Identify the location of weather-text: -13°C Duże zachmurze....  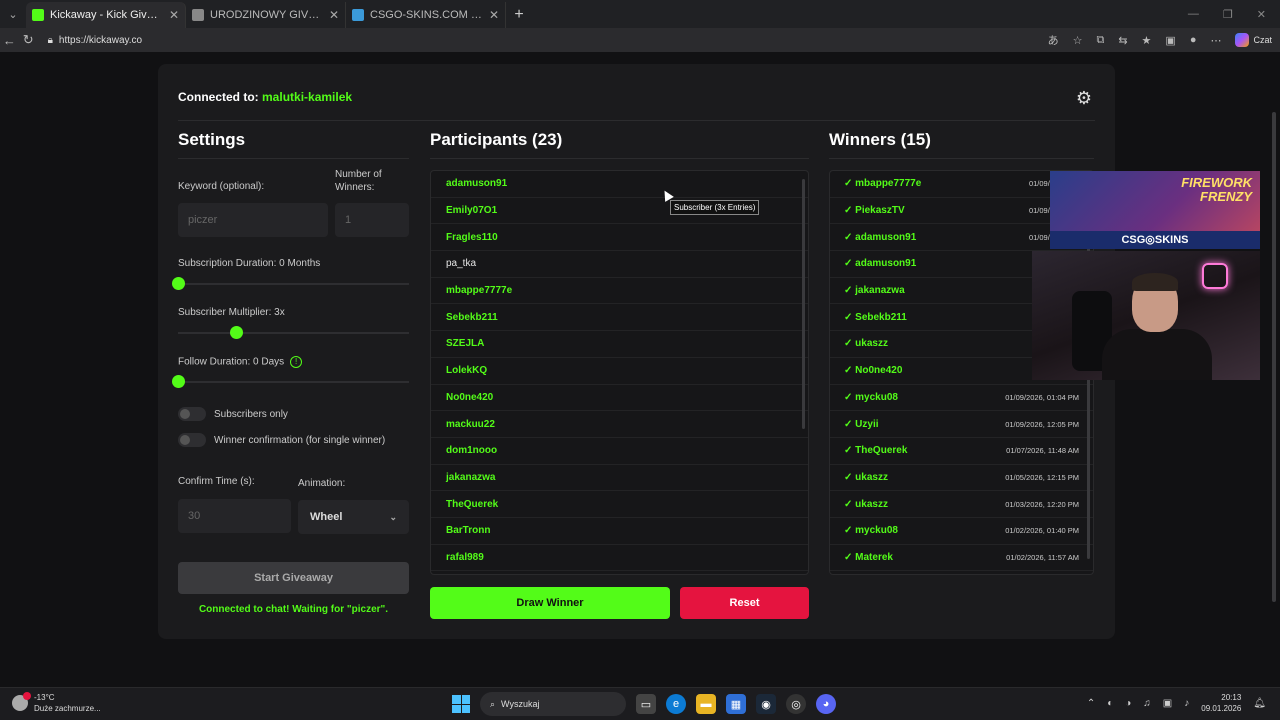
(67, 703).